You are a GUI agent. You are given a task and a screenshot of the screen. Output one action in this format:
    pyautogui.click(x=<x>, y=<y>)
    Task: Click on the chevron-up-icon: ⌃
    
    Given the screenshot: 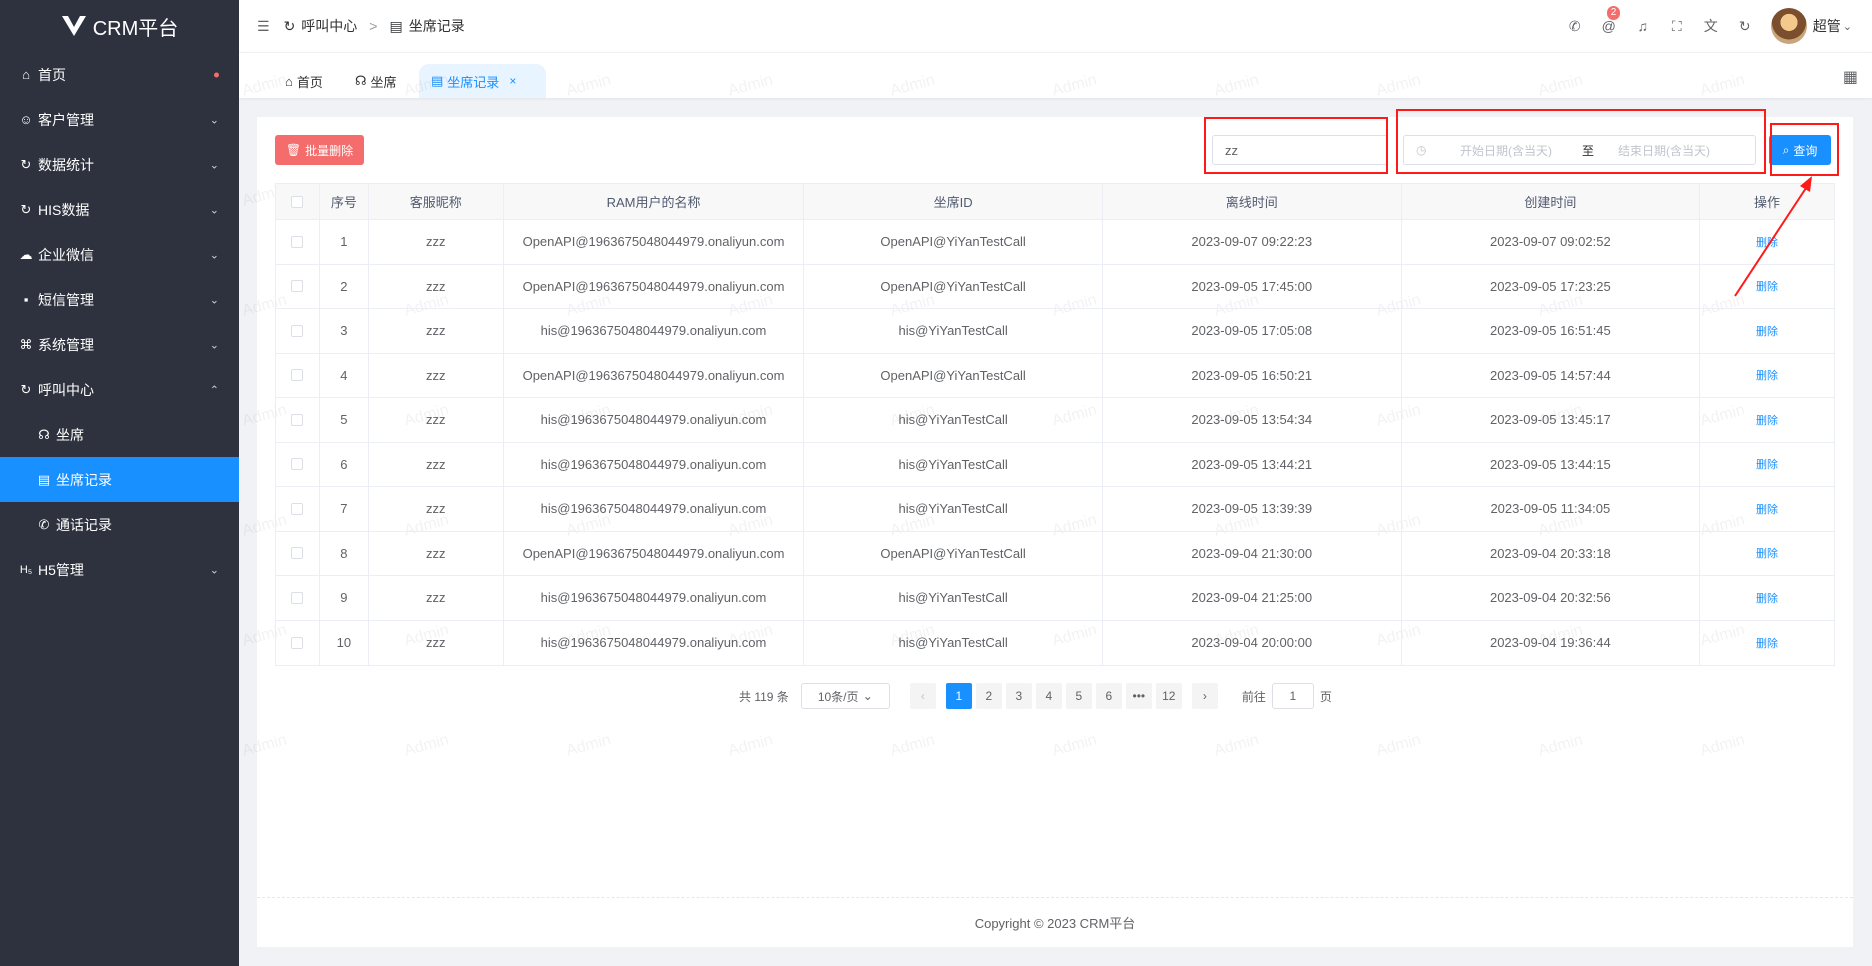 What is the action you would take?
    pyautogui.click(x=214, y=390)
    